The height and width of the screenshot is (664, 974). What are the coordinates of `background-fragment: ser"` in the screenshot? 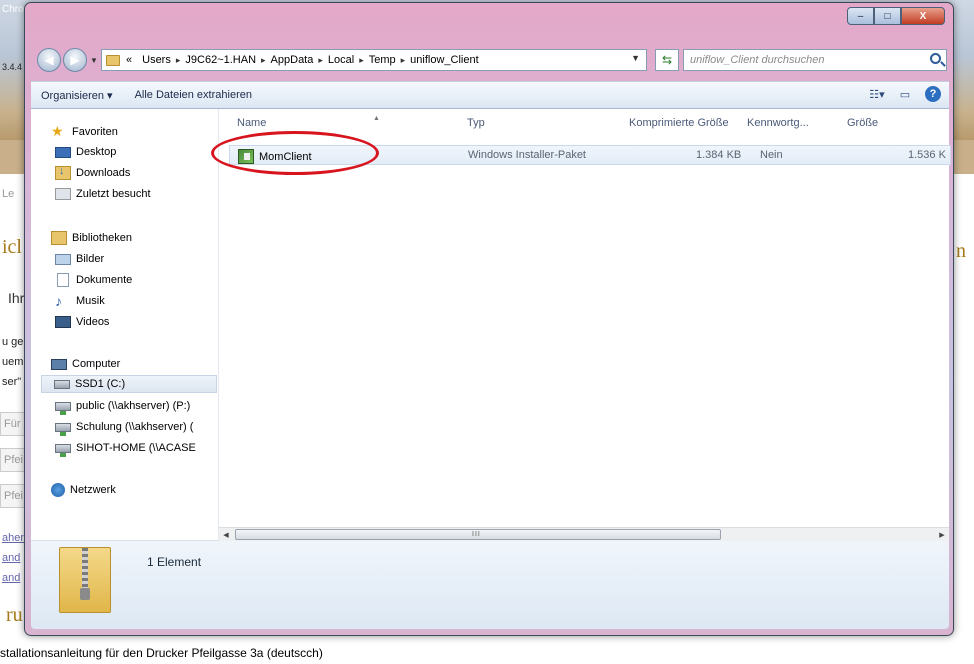 It's located at (12, 382).